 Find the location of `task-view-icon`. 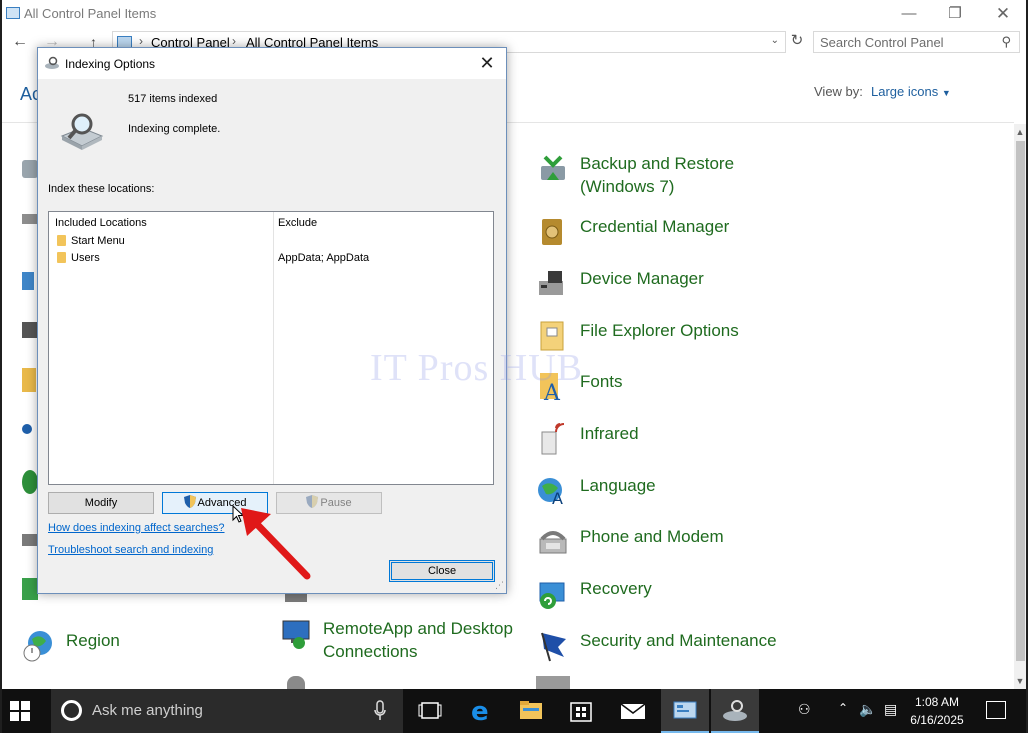

task-view-icon is located at coordinates (430, 710).